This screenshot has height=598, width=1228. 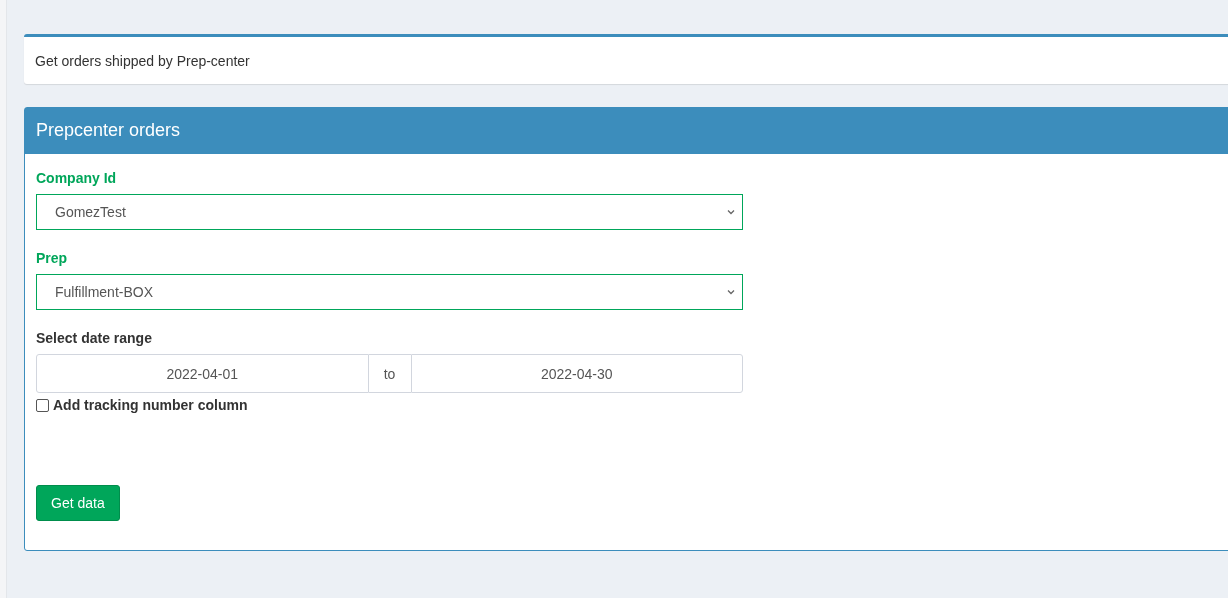 What do you see at coordinates (42, 405) in the screenshot?
I see `checkbox` at bounding box center [42, 405].